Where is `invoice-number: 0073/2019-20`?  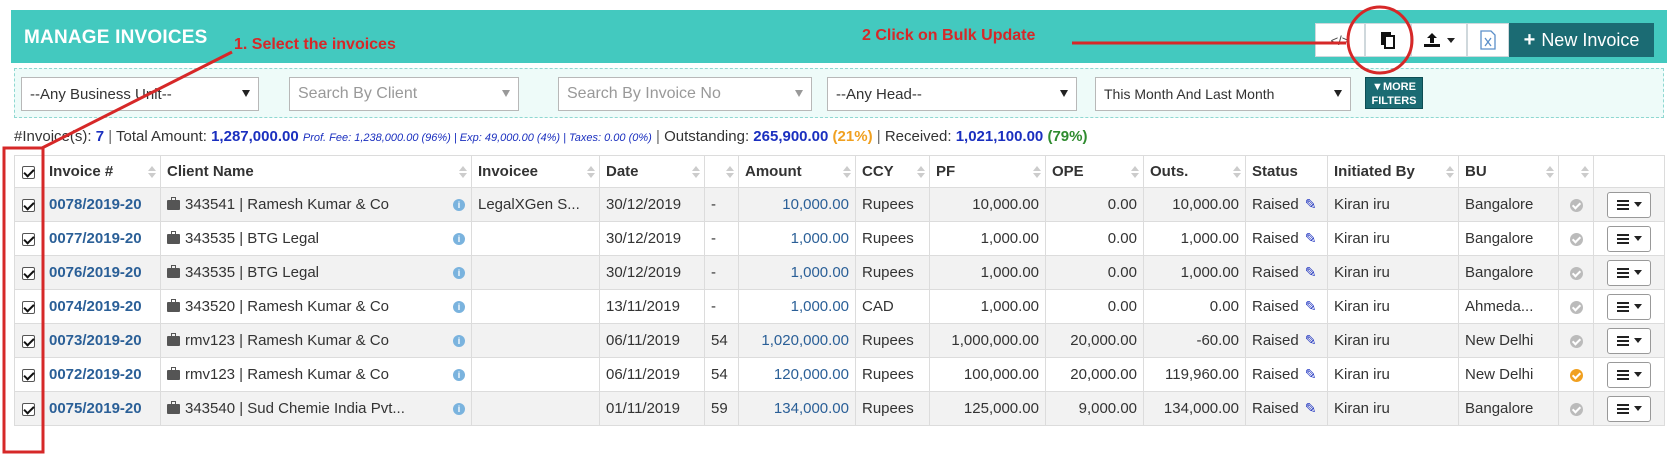
invoice-number: 0073/2019-20 is located at coordinates (101, 340).